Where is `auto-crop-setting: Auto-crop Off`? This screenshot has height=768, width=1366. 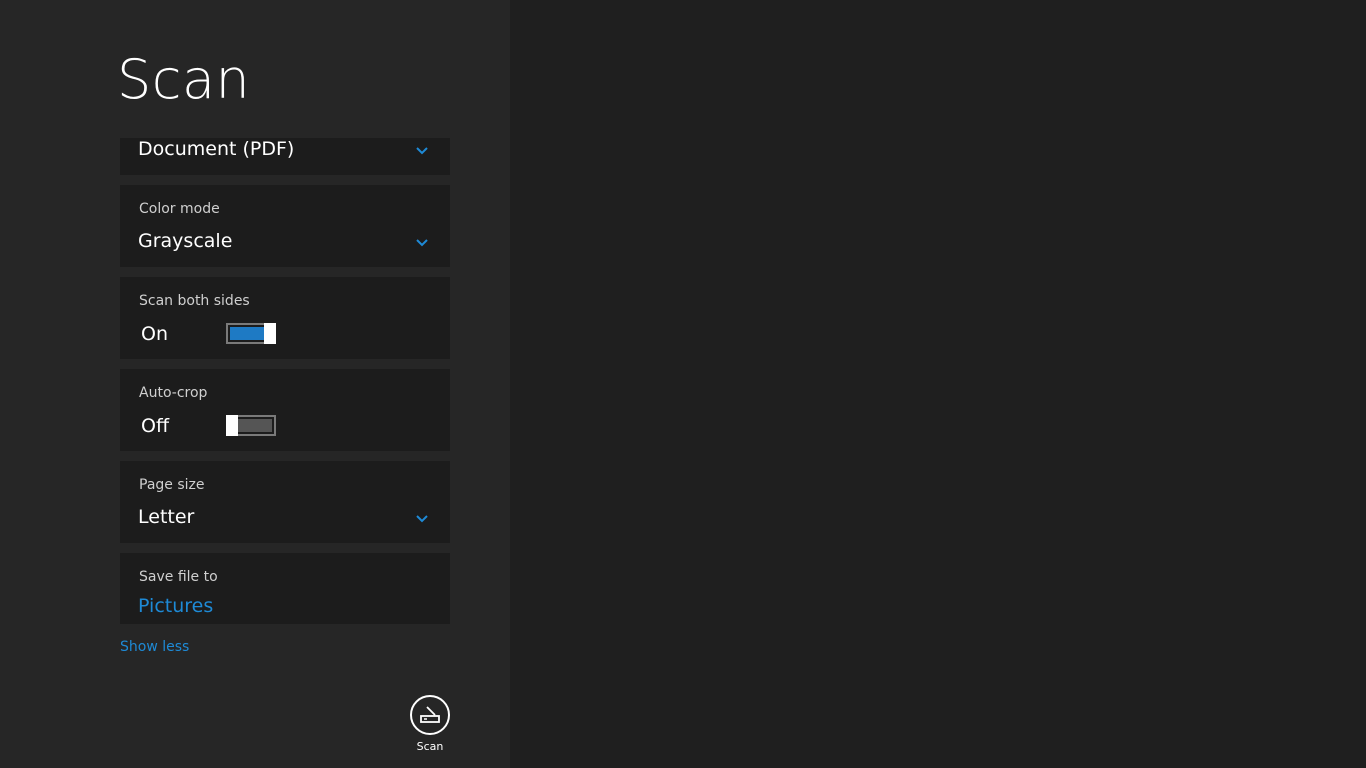
auto-crop-setting: Auto-crop Off is located at coordinates (285, 410).